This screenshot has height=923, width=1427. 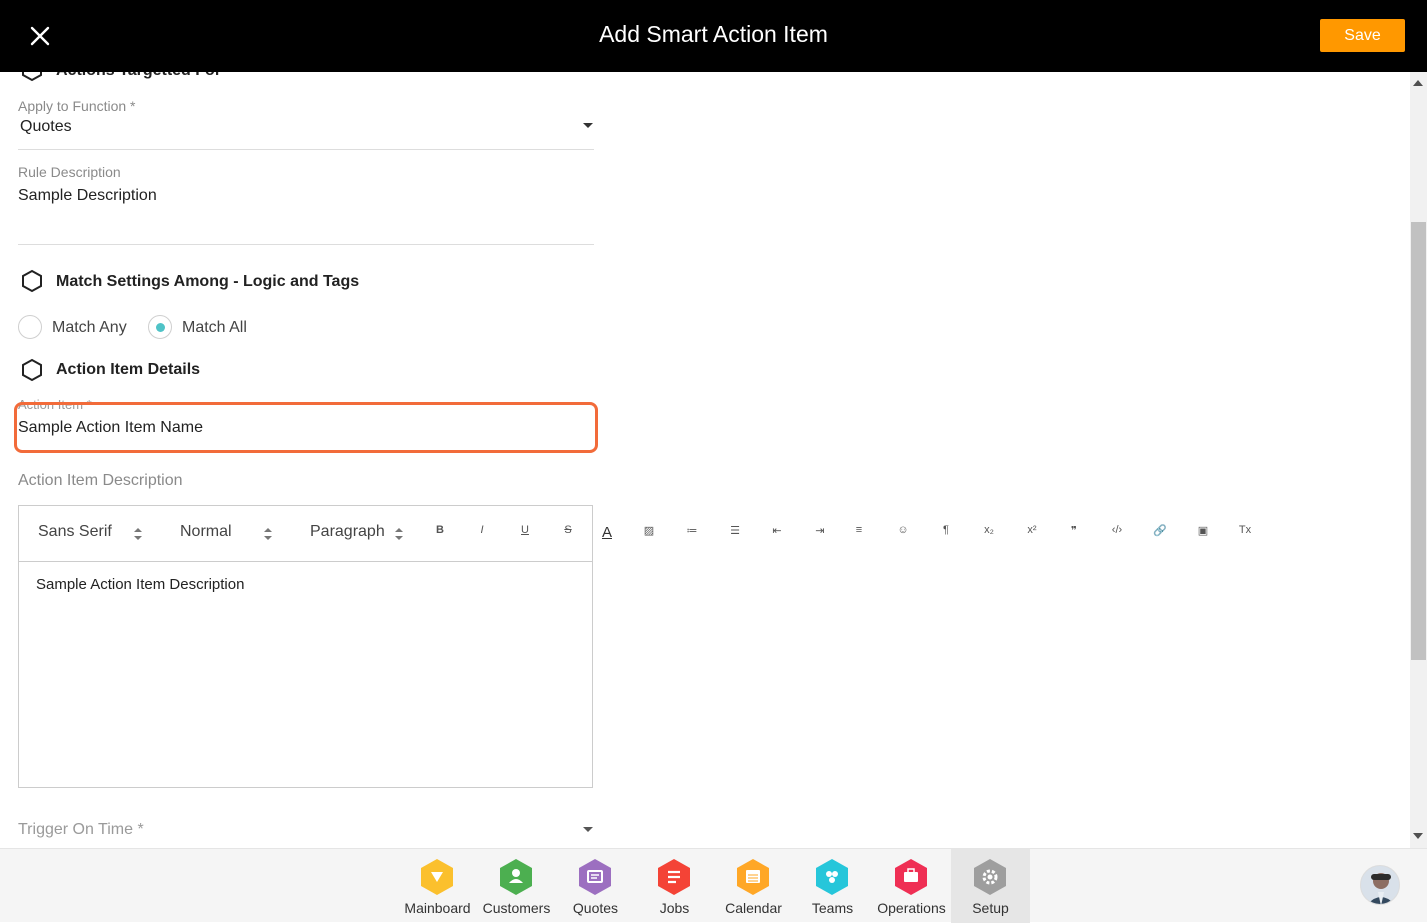 I want to click on nav-label: Teams, so click(x=832, y=908).